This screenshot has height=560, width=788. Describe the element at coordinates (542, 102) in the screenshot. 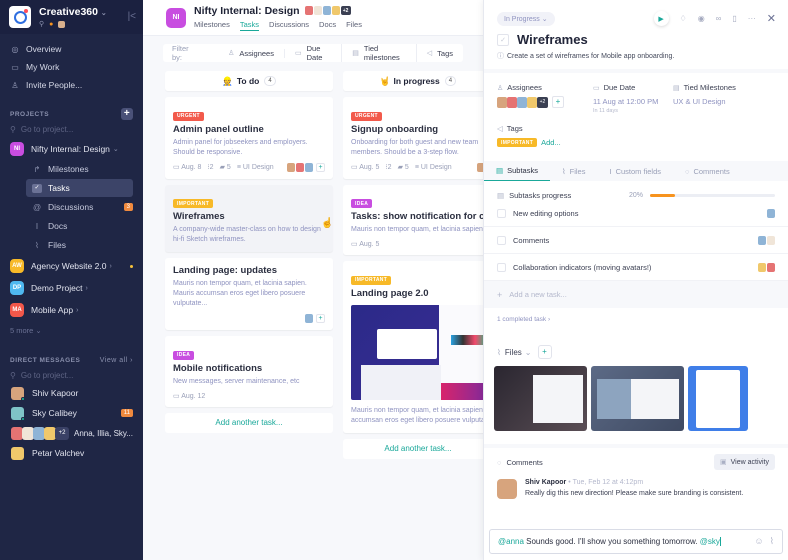

I see `more-assignees: +2` at that location.